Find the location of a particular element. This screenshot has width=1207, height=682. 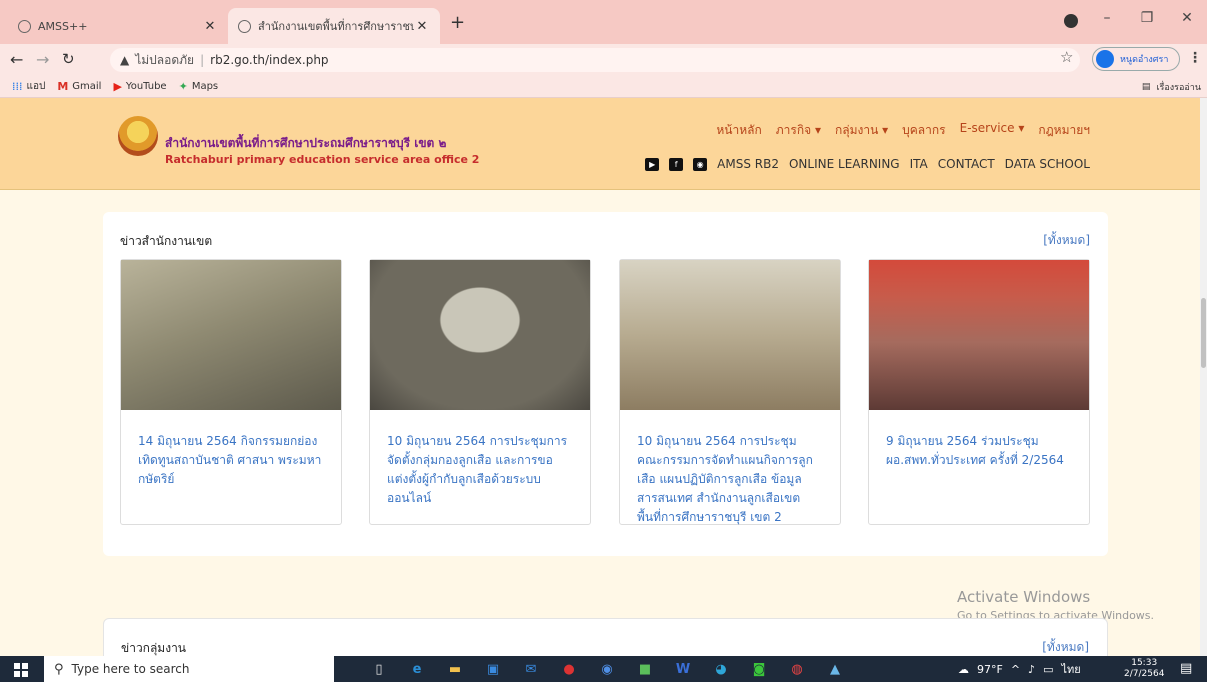

security-status: ไม่ปลอดภัย is located at coordinates (164, 60).